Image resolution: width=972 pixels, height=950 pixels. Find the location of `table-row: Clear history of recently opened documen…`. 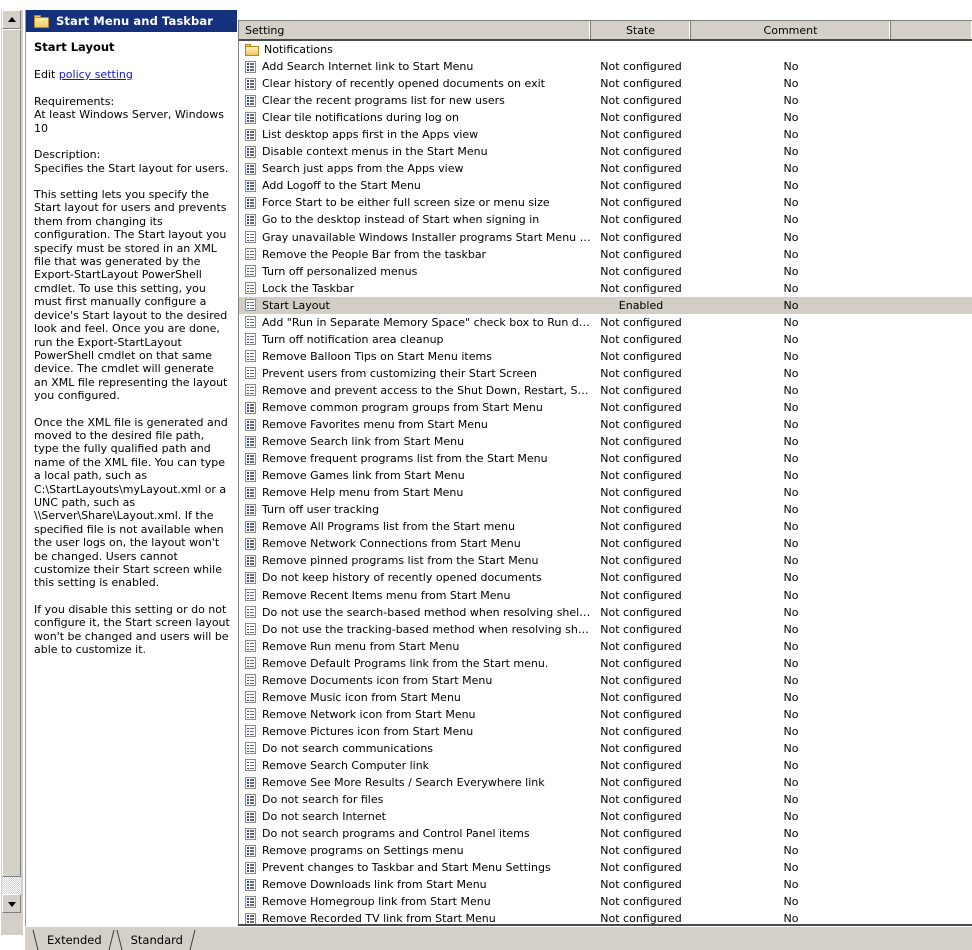

table-row: Clear history of recently opened documen… is located at coordinates (605, 83).